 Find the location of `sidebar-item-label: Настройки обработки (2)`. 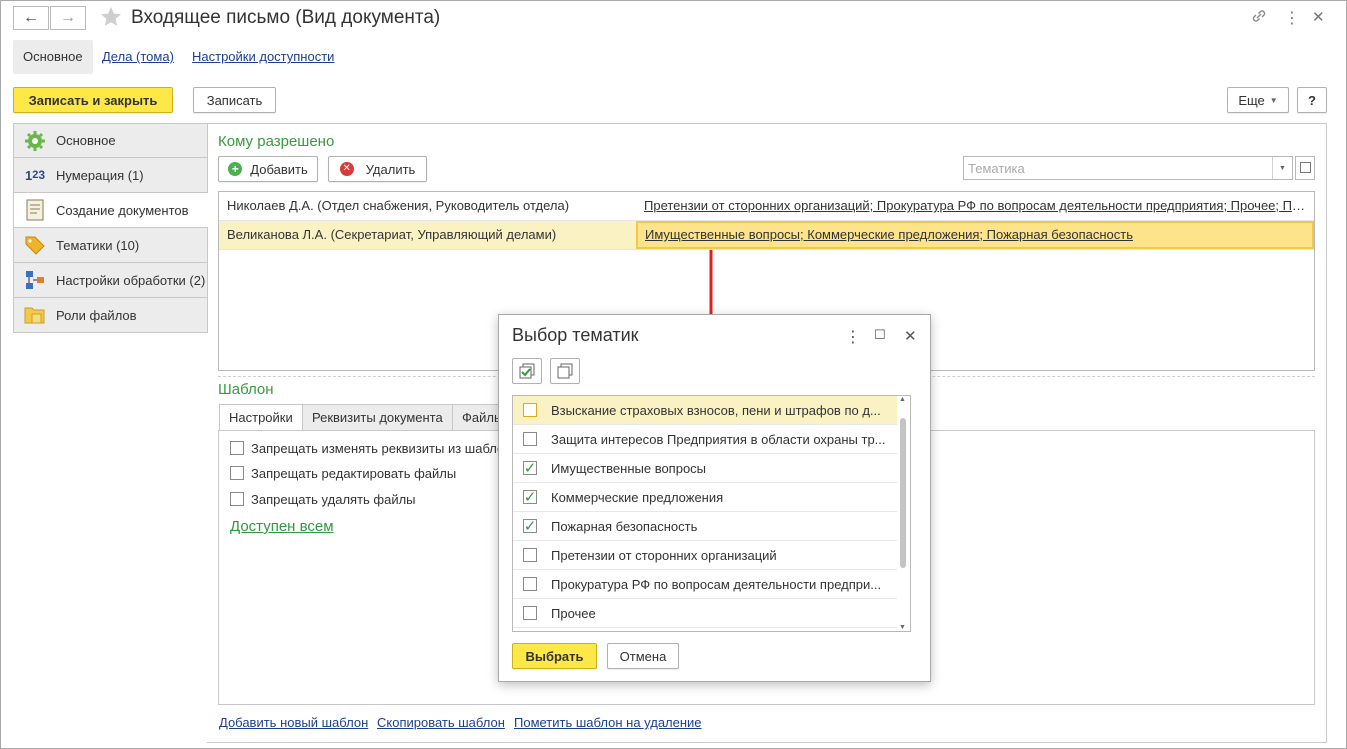

sidebar-item-label: Настройки обработки (2) is located at coordinates (131, 280).